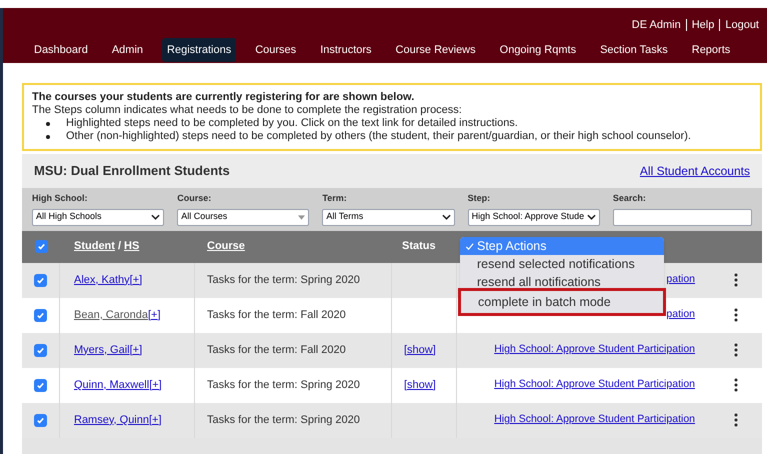 The image size is (767, 454). Describe the element at coordinates (61, 50) in the screenshot. I see `nav-tab: Dashboard` at that location.